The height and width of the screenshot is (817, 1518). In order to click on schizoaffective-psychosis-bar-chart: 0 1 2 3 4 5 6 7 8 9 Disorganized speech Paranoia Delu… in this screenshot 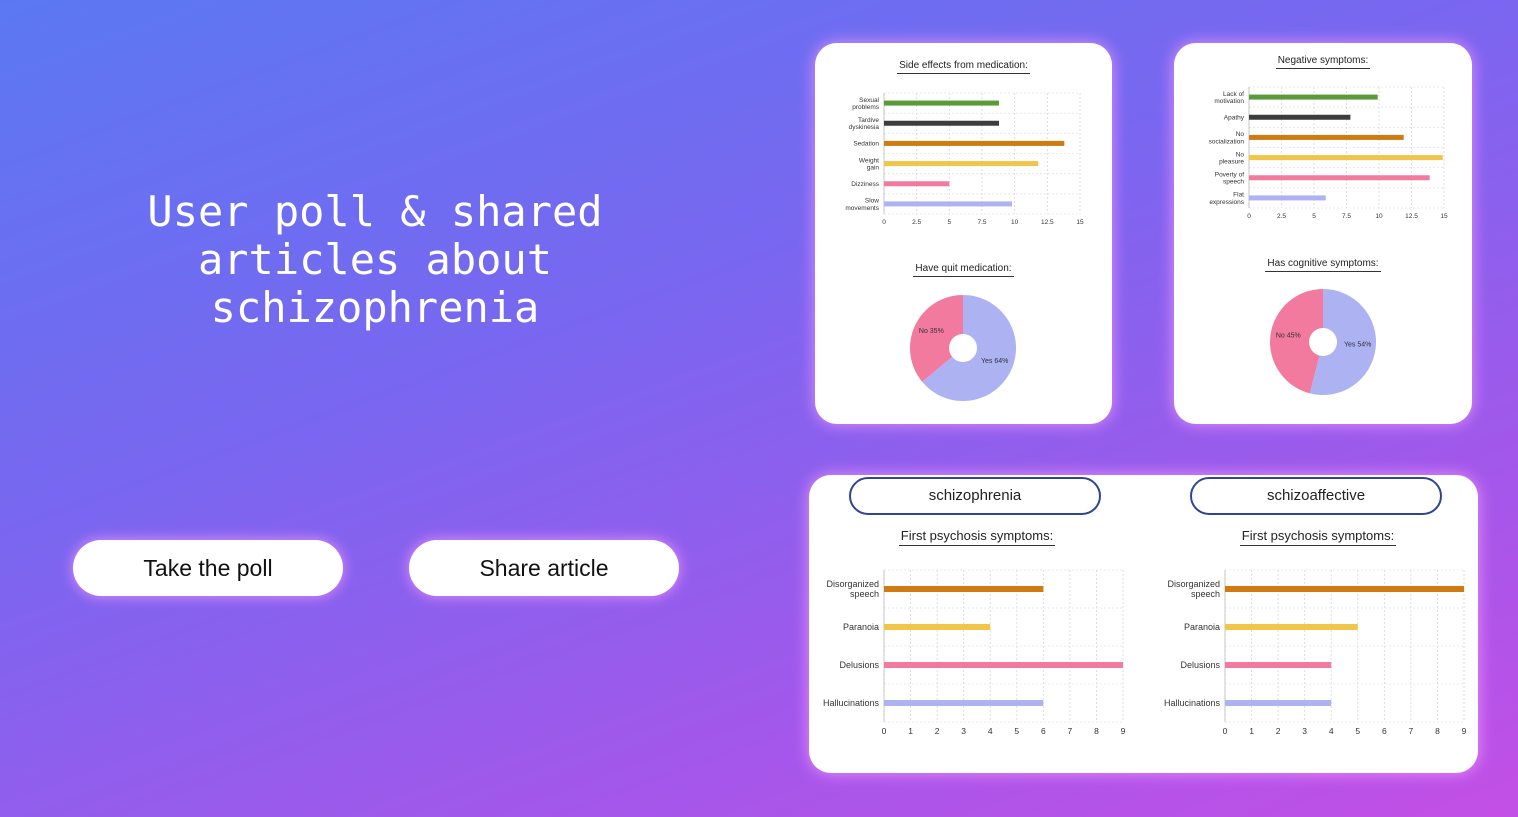, I will do `click(1315, 652)`.